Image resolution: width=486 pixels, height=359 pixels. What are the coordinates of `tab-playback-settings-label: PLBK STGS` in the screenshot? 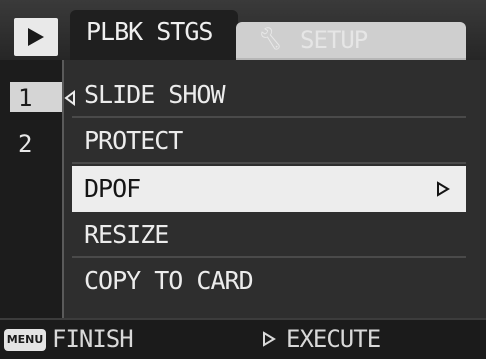 It's located at (149, 31).